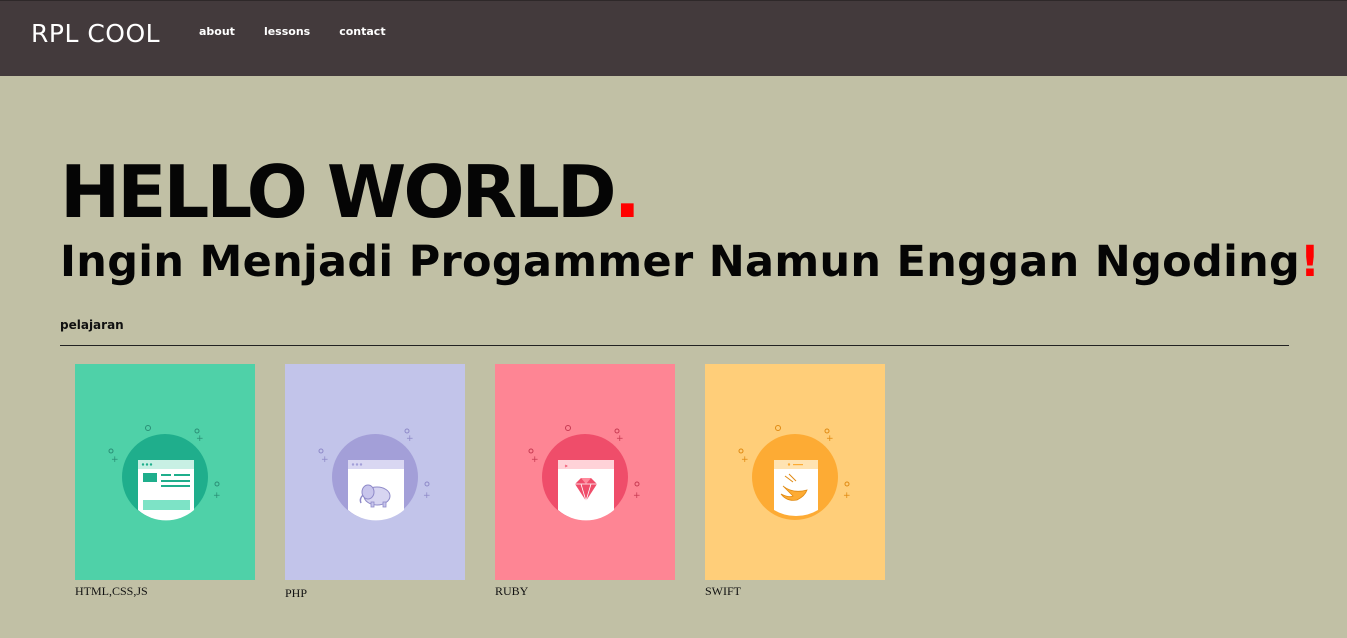 The image size is (1347, 638). What do you see at coordinates (217, 31) in the screenshot?
I see `nav-link-about: about` at bounding box center [217, 31].